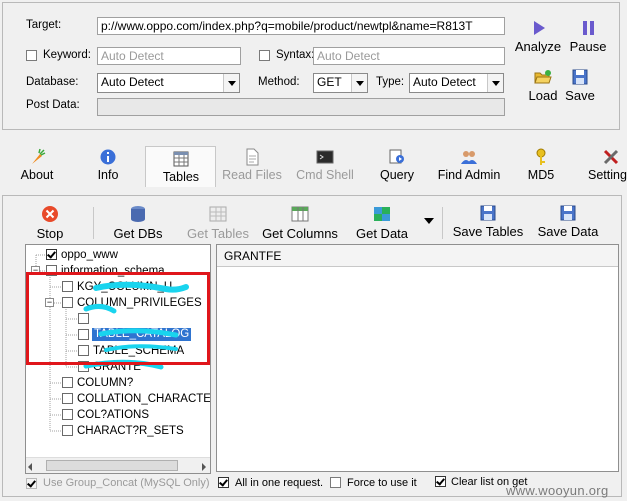  What do you see at coordinates (279, 483) in the screenshot?
I see `all-in-one-label: All in one request.` at bounding box center [279, 483].